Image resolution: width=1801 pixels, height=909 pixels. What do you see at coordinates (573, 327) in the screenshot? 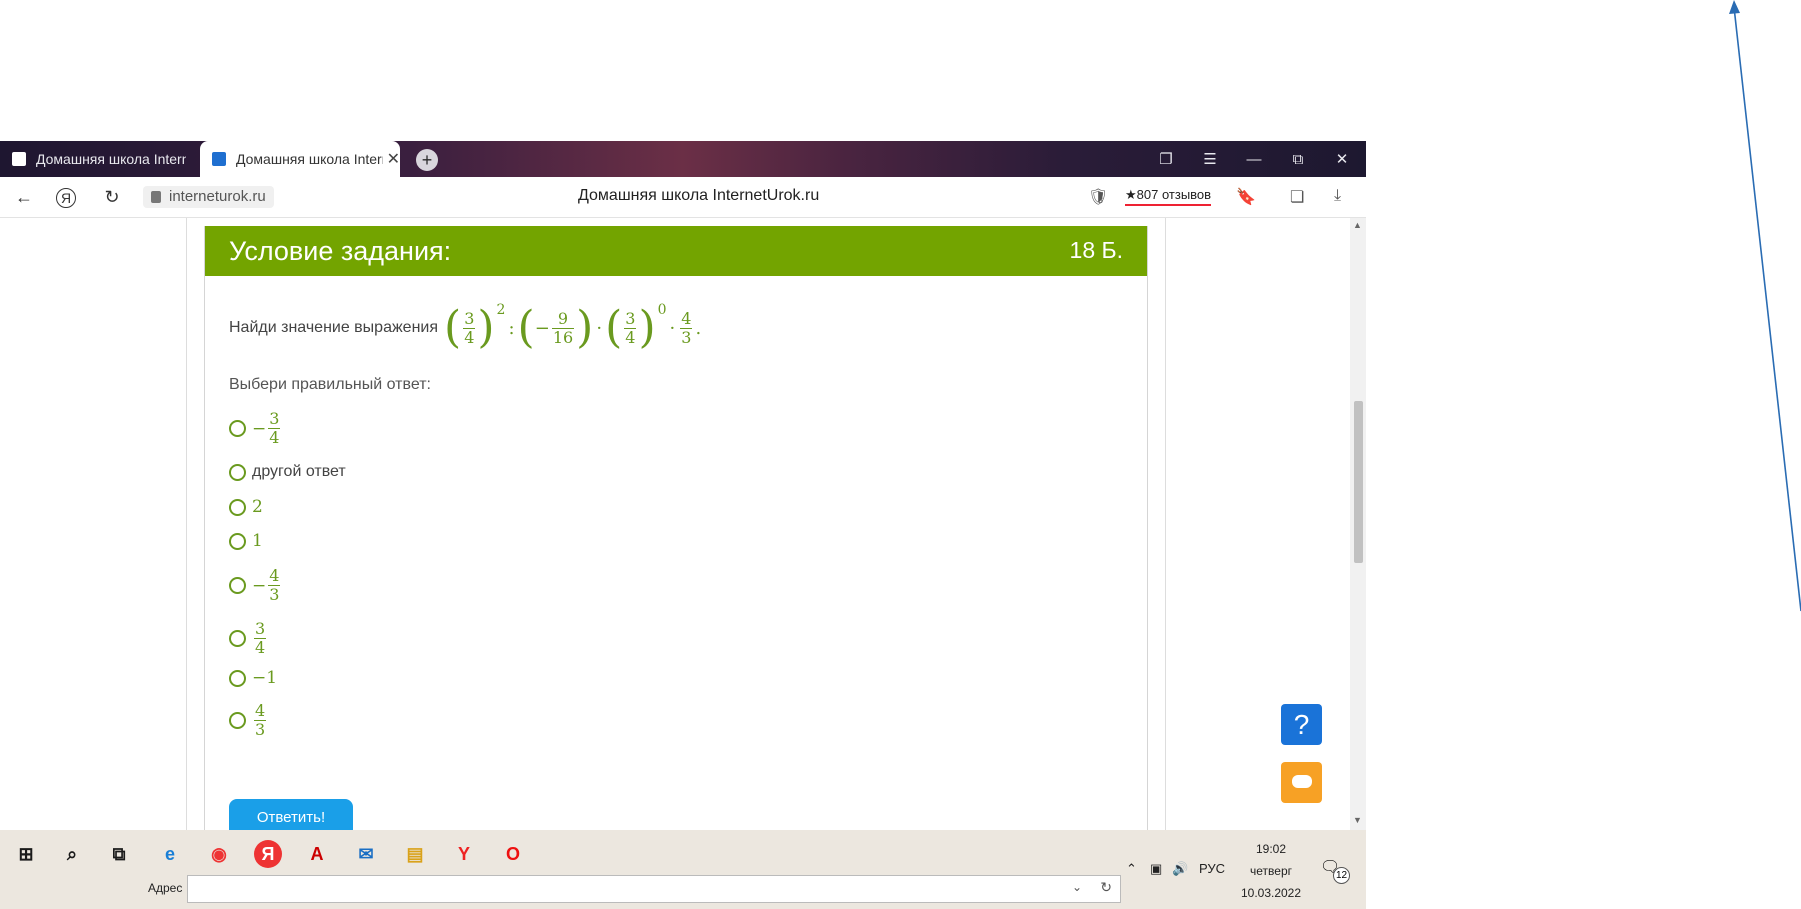
I see `math-expression: ( 34 ) 2 : ( − 9 16 ) · ( 34 ) 0 · 43 .` at bounding box center [573, 327].